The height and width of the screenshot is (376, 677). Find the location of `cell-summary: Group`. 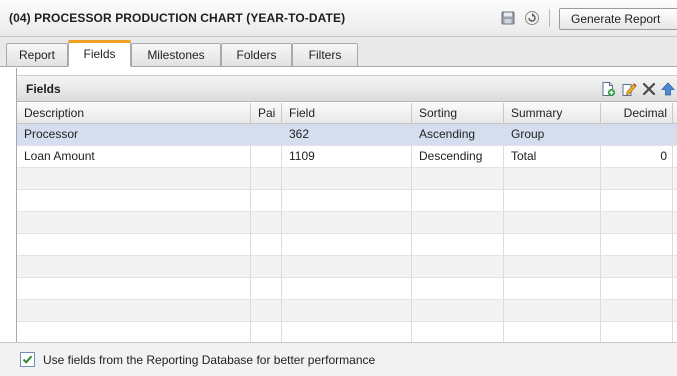

cell-summary: Group is located at coordinates (552, 135).